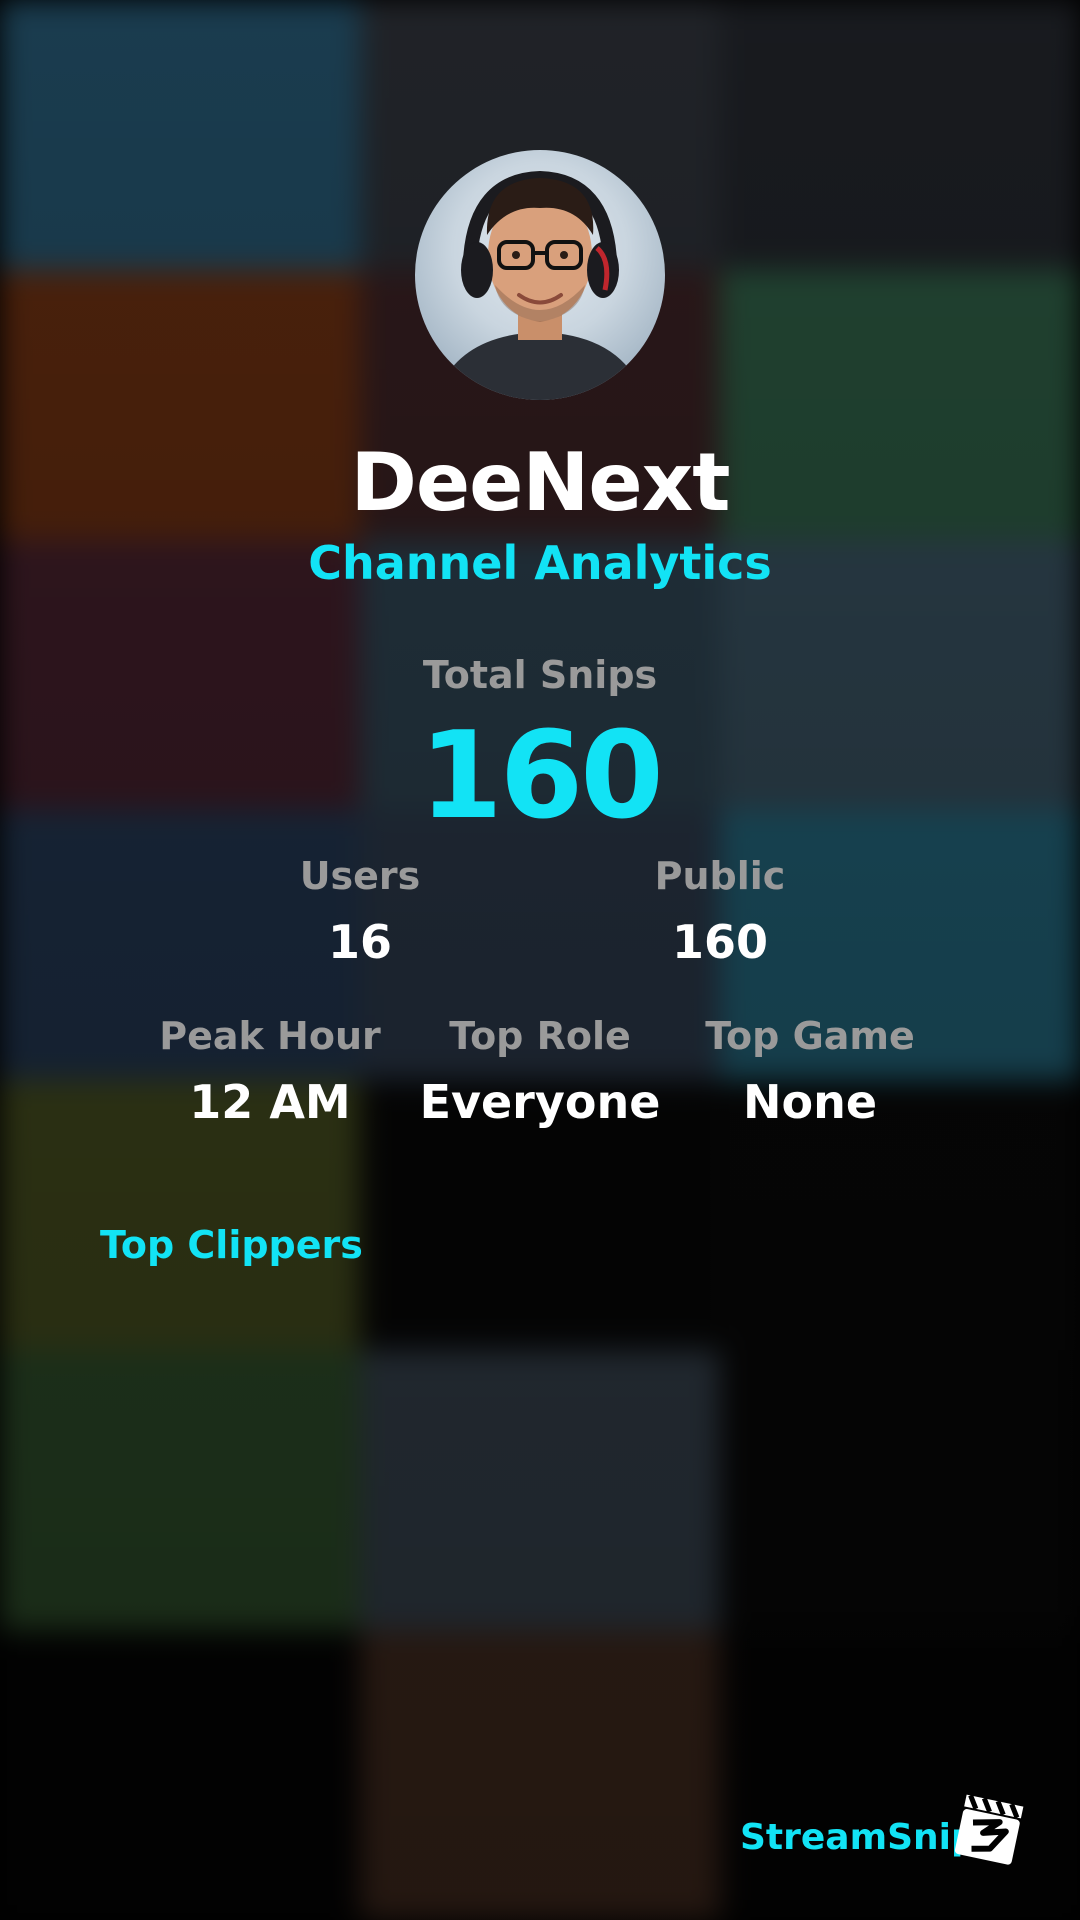 The height and width of the screenshot is (1920, 1080). I want to click on total-snips-value: 160, so click(541, 776).